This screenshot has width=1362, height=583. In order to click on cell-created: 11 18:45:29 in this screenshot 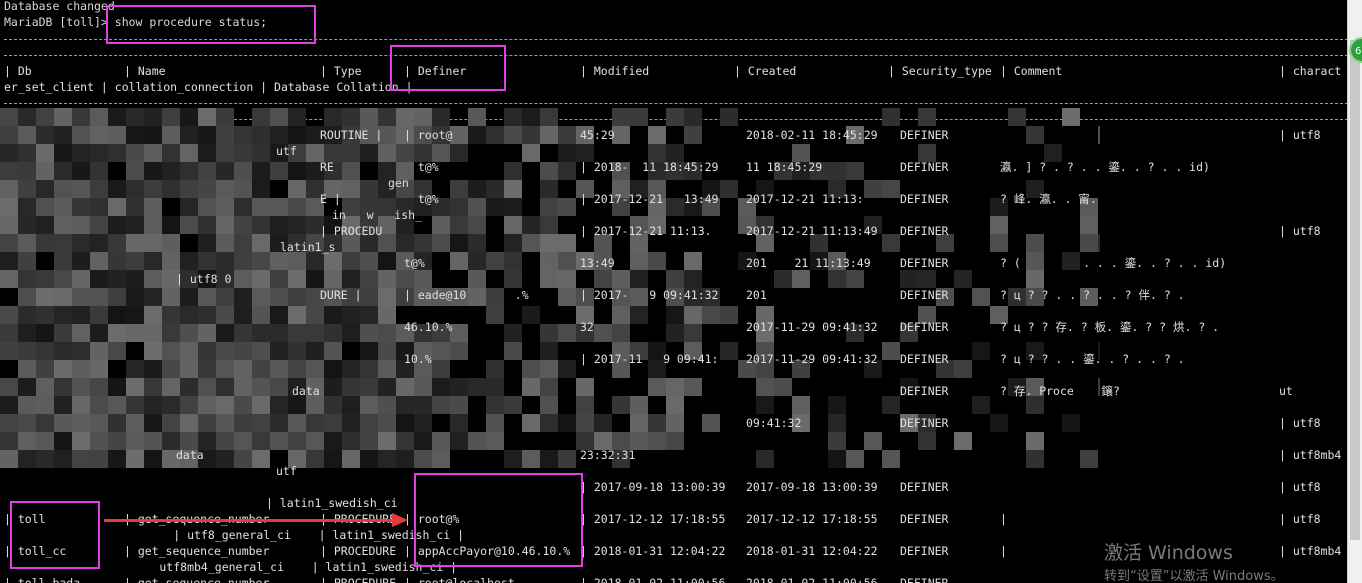, I will do `click(784, 167)`.